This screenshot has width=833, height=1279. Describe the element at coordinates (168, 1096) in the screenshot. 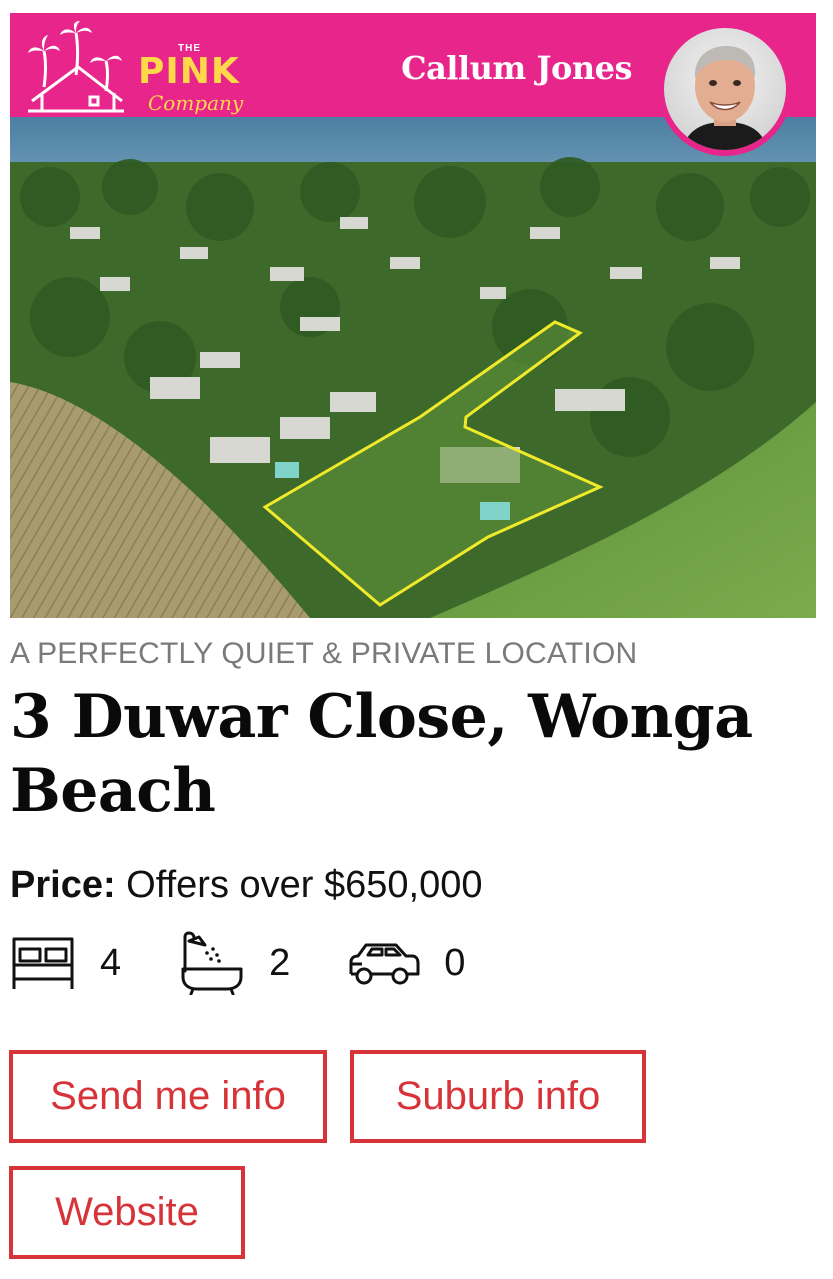

I see `send-me-info-button: Send me info` at that location.